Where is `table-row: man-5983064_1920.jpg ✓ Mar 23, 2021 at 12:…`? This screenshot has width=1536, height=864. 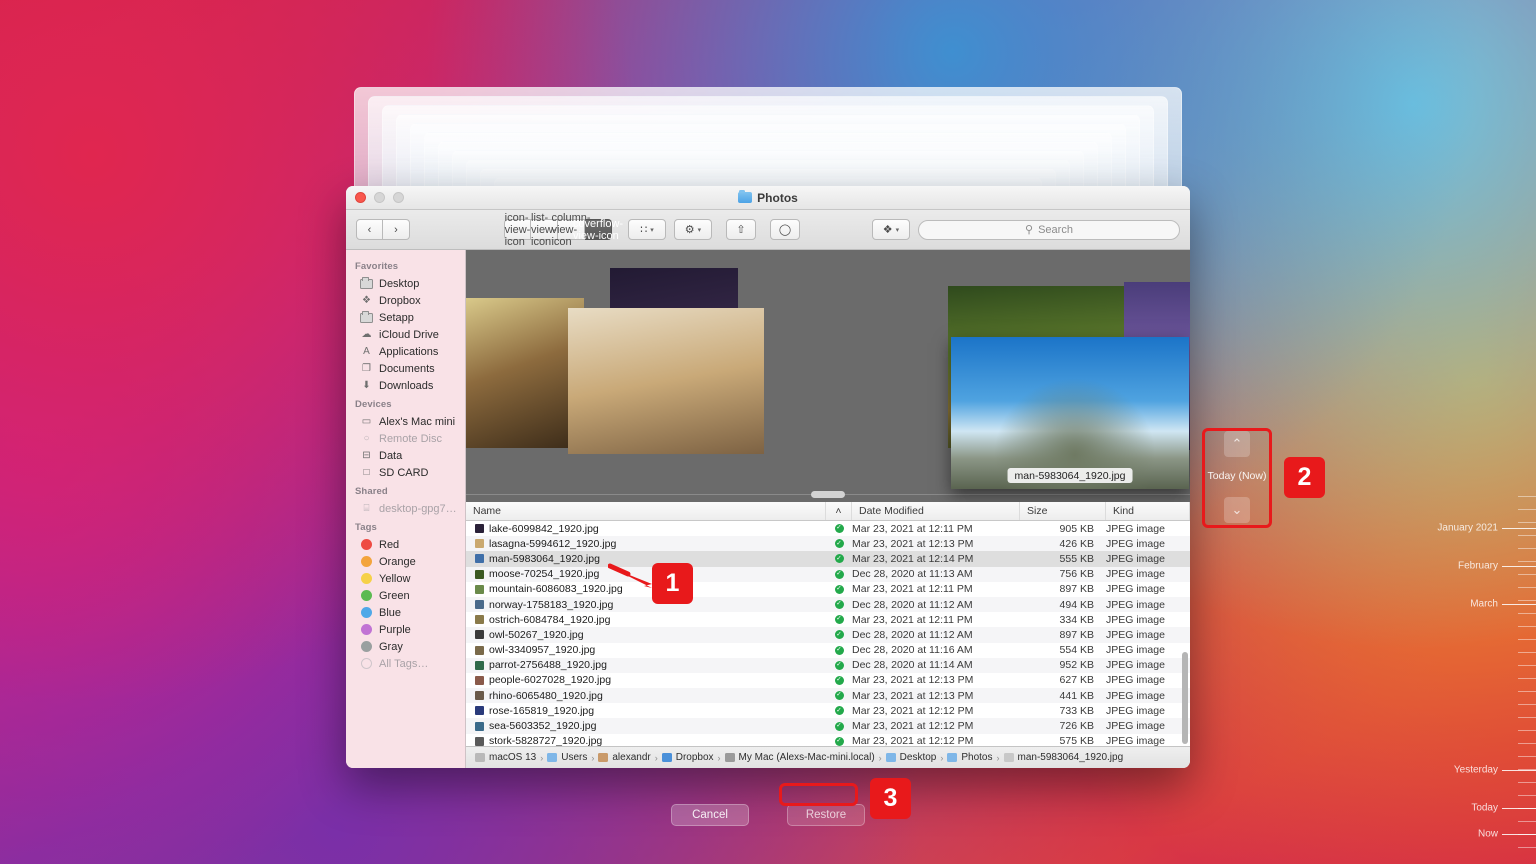
table-row: man-5983064_1920.jpg ✓ Mar 23, 2021 at 12:… is located at coordinates (828, 559).